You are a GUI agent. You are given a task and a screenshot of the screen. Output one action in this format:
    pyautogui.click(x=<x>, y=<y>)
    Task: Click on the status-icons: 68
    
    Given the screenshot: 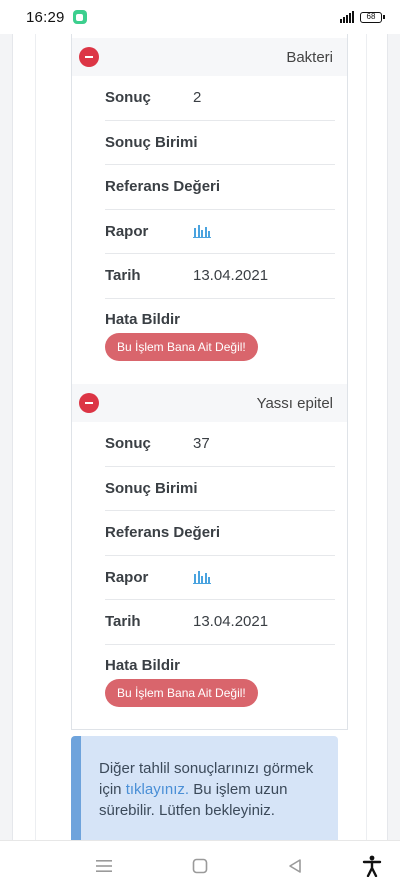 What is the action you would take?
    pyautogui.click(x=362, y=17)
    